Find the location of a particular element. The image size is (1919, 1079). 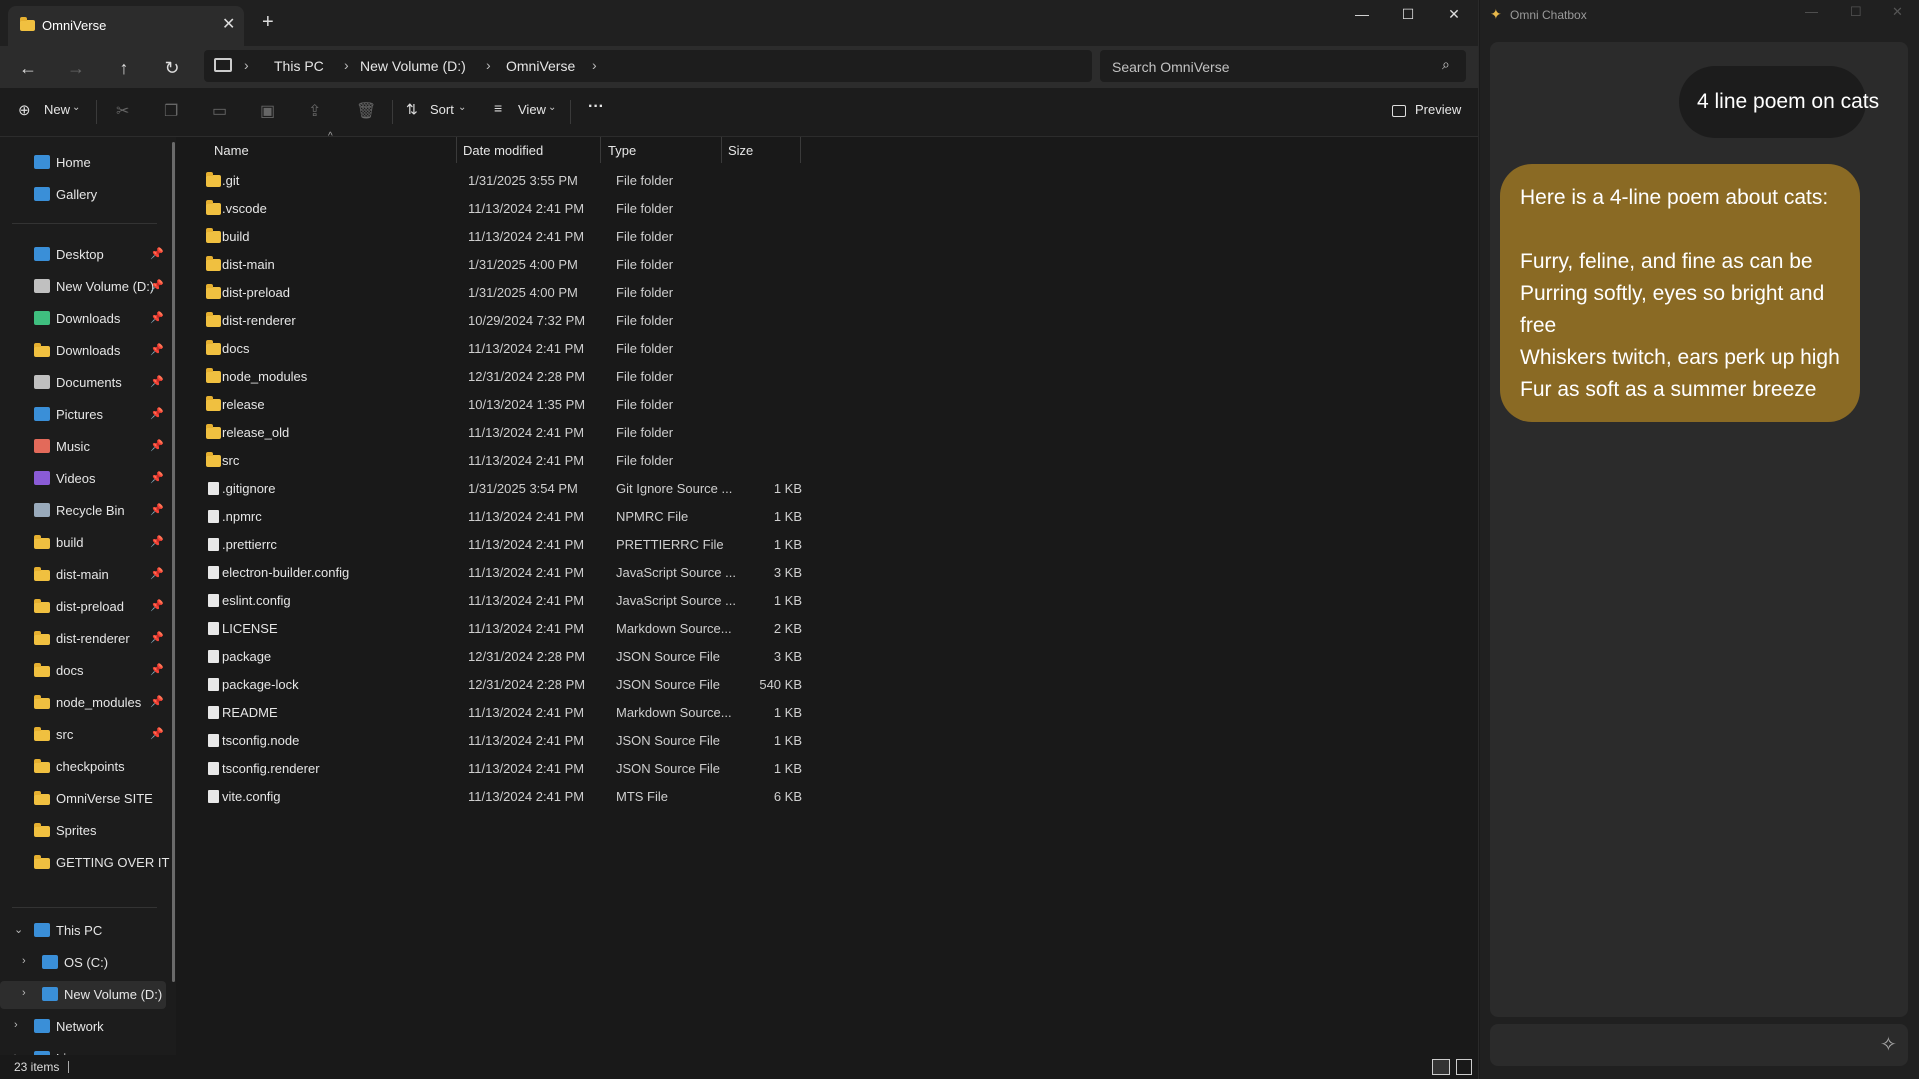

cut-icon: ✂ is located at coordinates (122, 111).